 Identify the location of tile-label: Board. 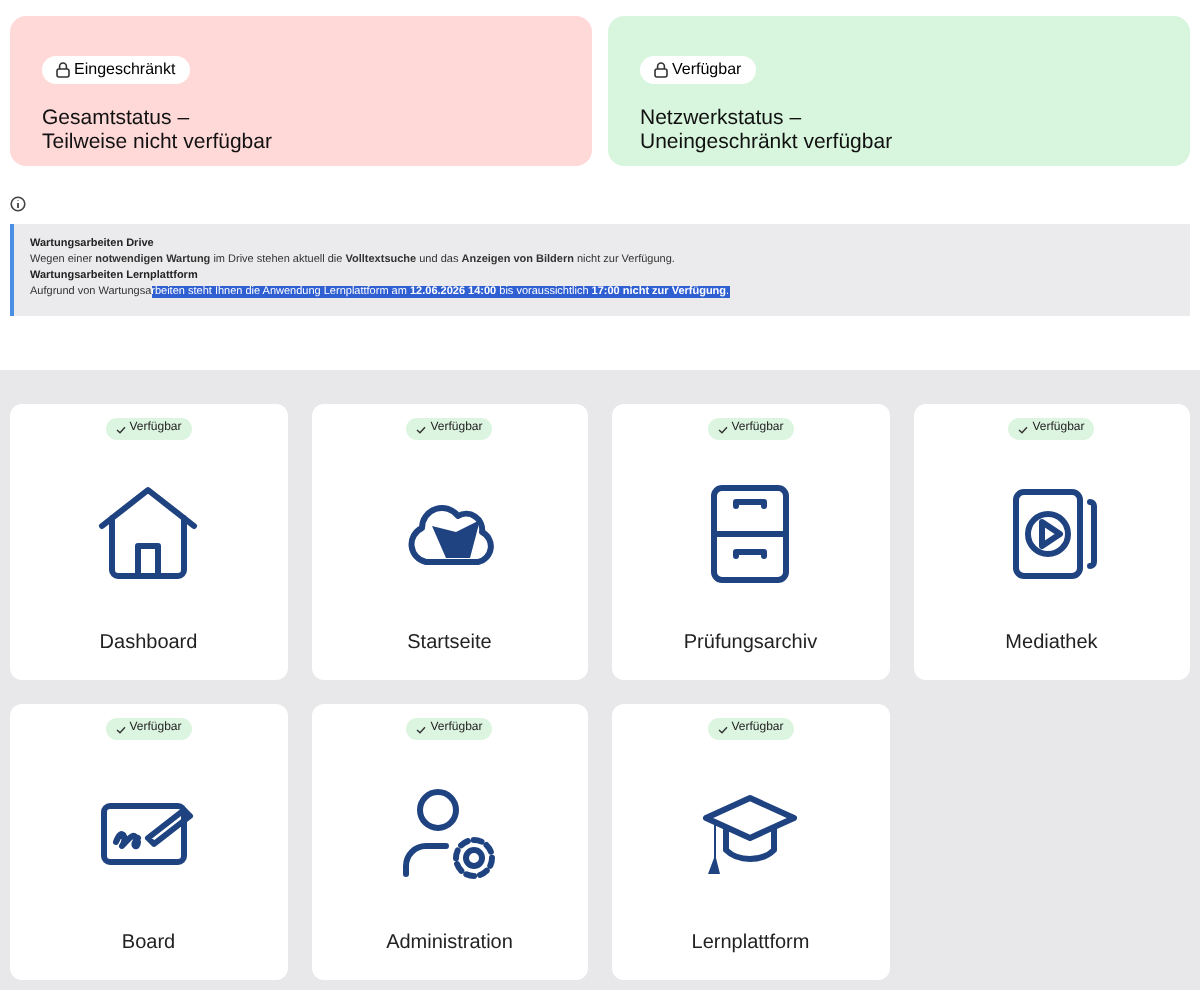
(148, 944).